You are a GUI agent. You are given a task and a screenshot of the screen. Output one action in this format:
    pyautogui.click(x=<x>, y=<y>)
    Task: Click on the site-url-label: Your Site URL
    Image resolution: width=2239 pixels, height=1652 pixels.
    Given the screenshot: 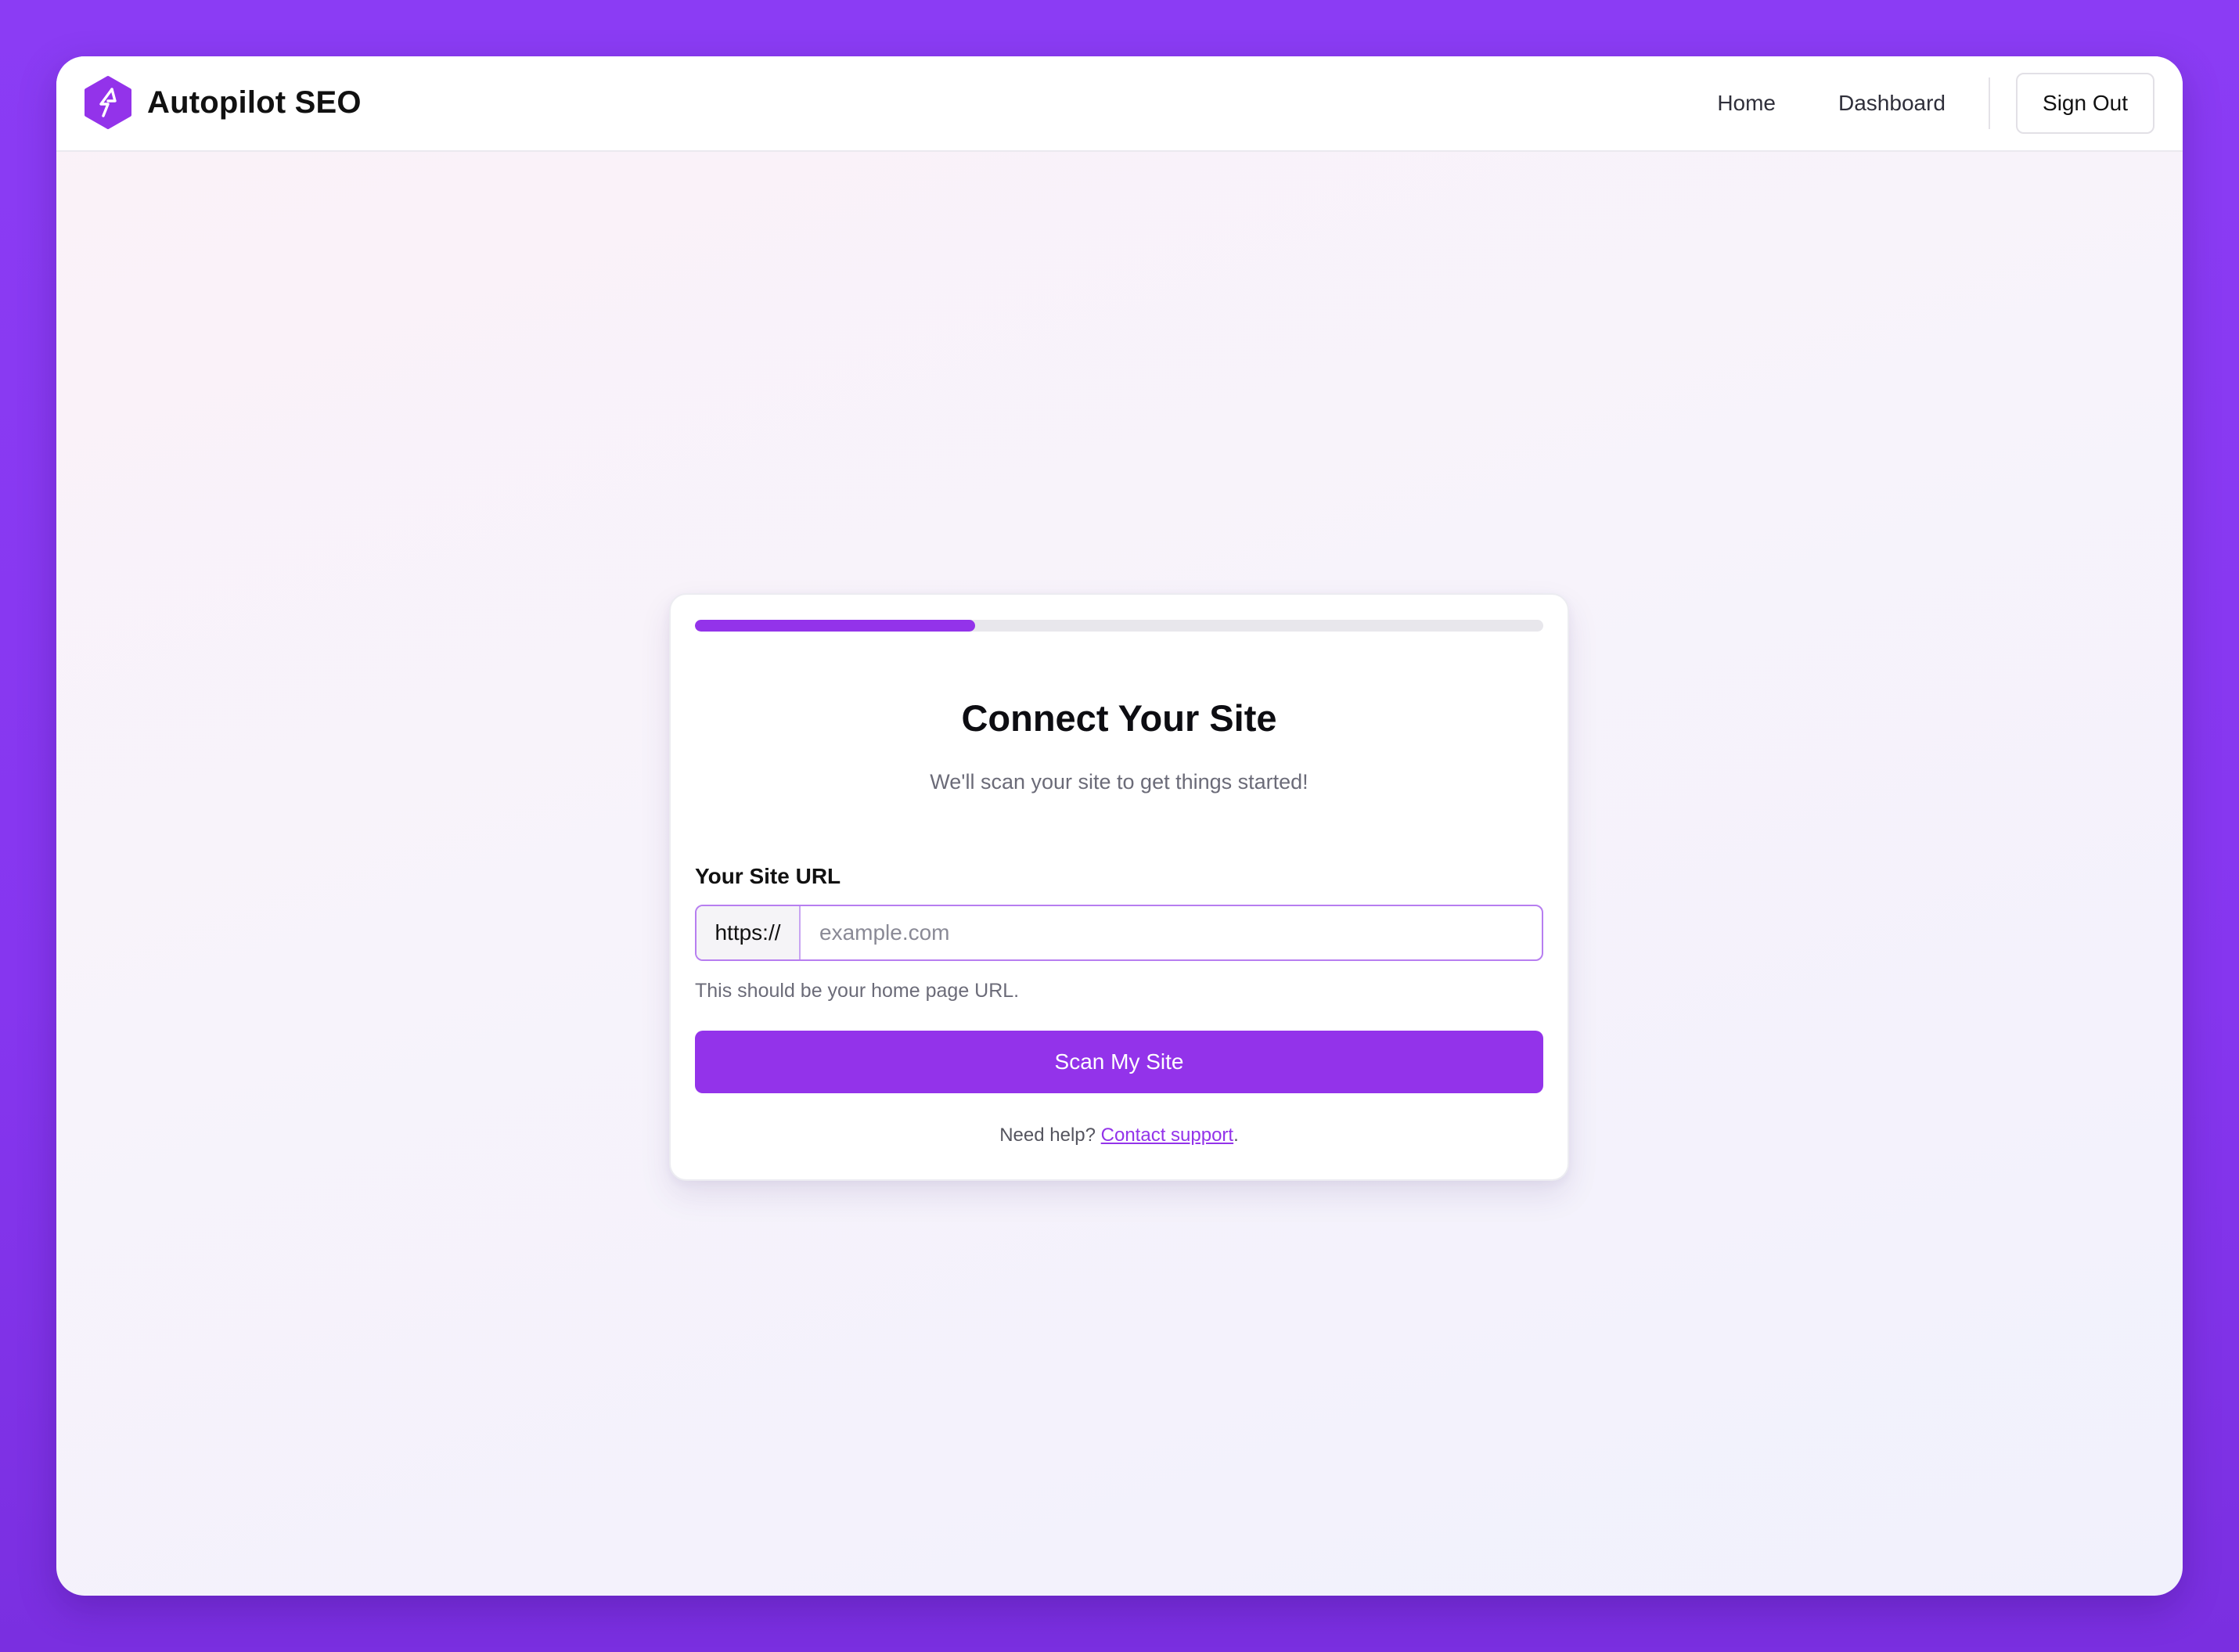 What is the action you would take?
    pyautogui.click(x=768, y=876)
    